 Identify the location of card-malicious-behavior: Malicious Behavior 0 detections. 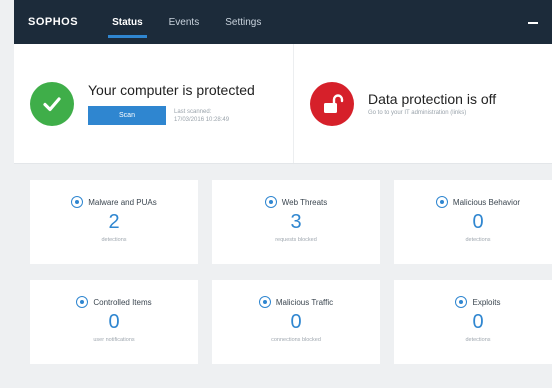
(473, 222).